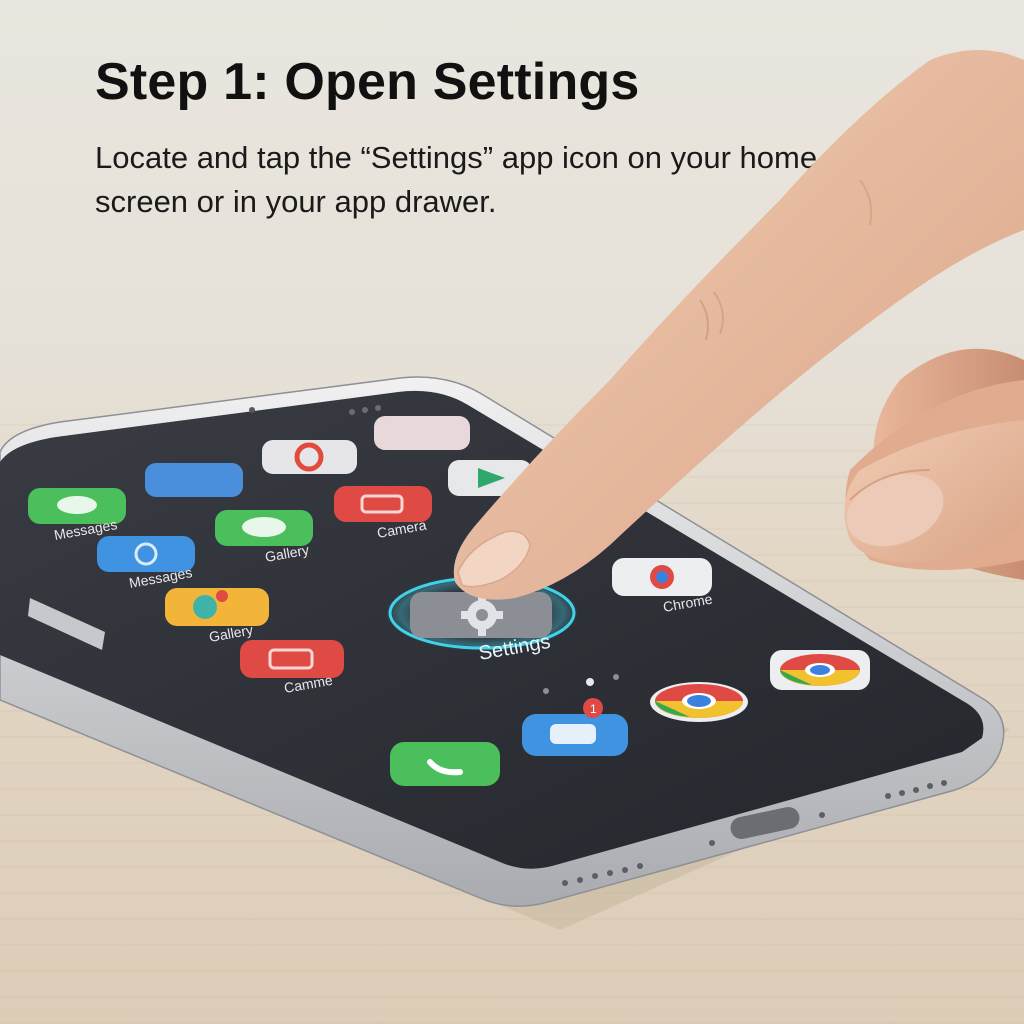 The width and height of the screenshot is (1024, 1024). What do you see at coordinates (383, 504) in the screenshot?
I see `camera-icon` at bounding box center [383, 504].